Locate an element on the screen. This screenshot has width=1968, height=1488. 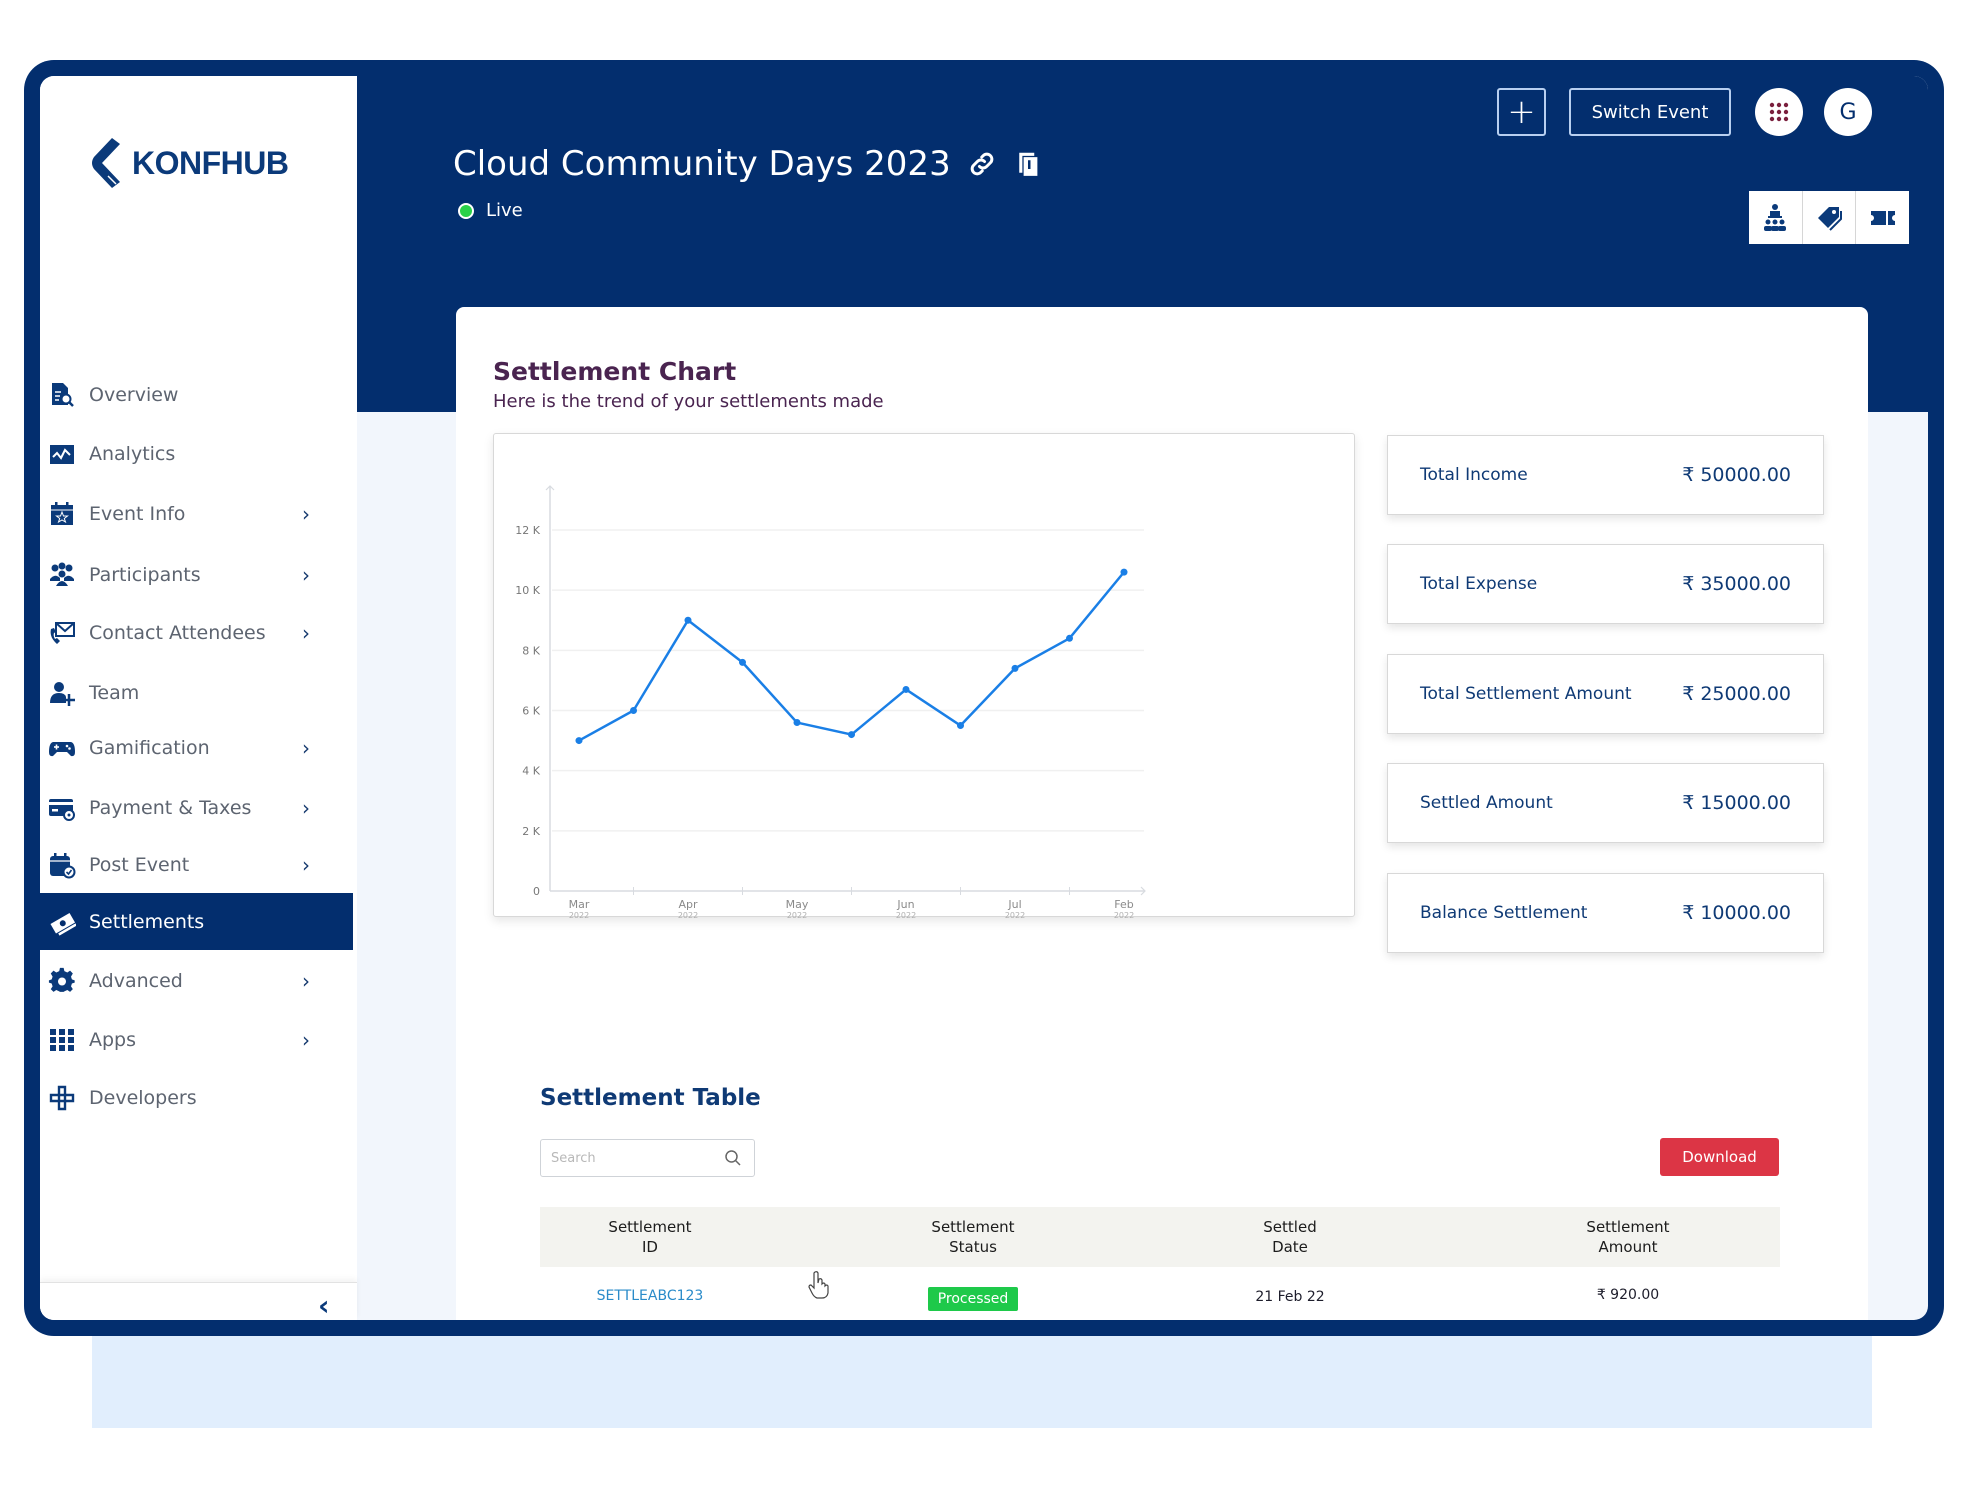
sidebar-item-participants: Participants › is located at coordinates (196, 574).